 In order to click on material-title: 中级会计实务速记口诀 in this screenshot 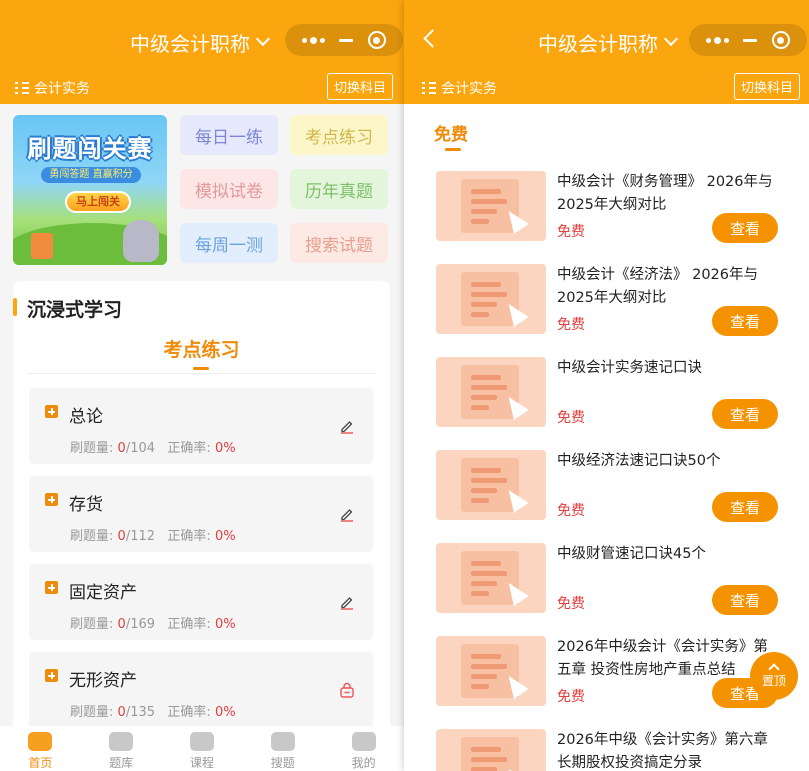, I will do `click(629, 368)`.